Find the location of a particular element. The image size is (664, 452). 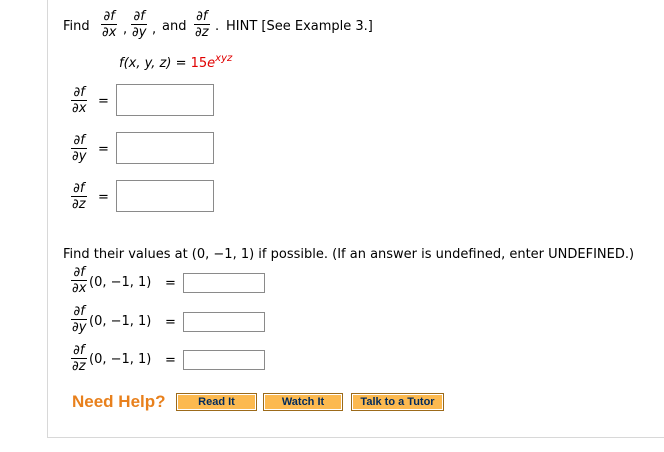

eval-df-dz-input is located at coordinates (224, 360).